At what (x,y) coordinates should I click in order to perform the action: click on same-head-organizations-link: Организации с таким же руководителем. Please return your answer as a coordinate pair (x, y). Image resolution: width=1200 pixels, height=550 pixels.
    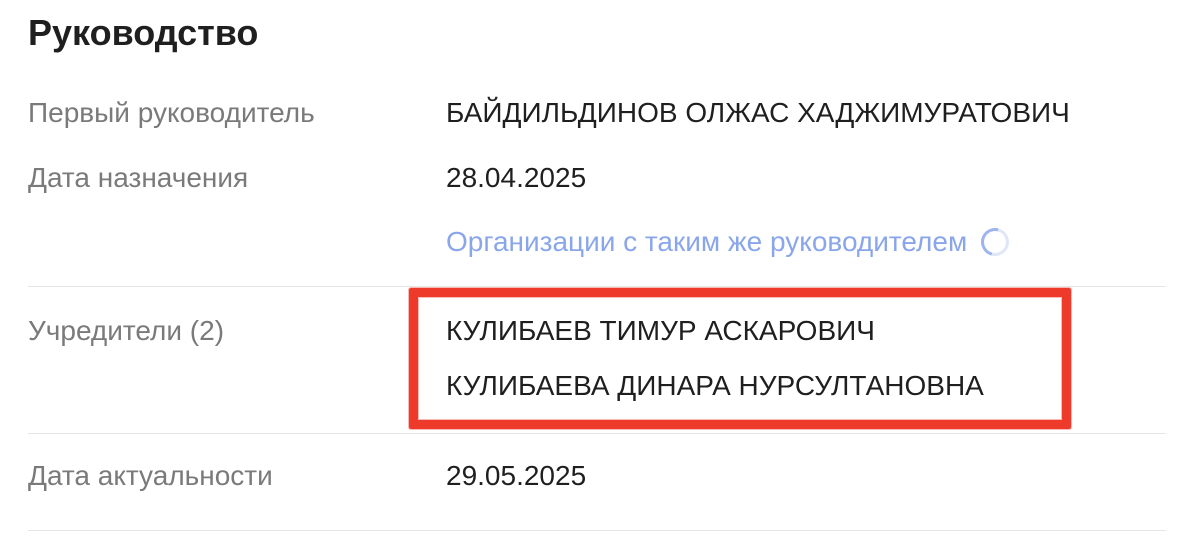
    Looking at the image, I should click on (730, 242).